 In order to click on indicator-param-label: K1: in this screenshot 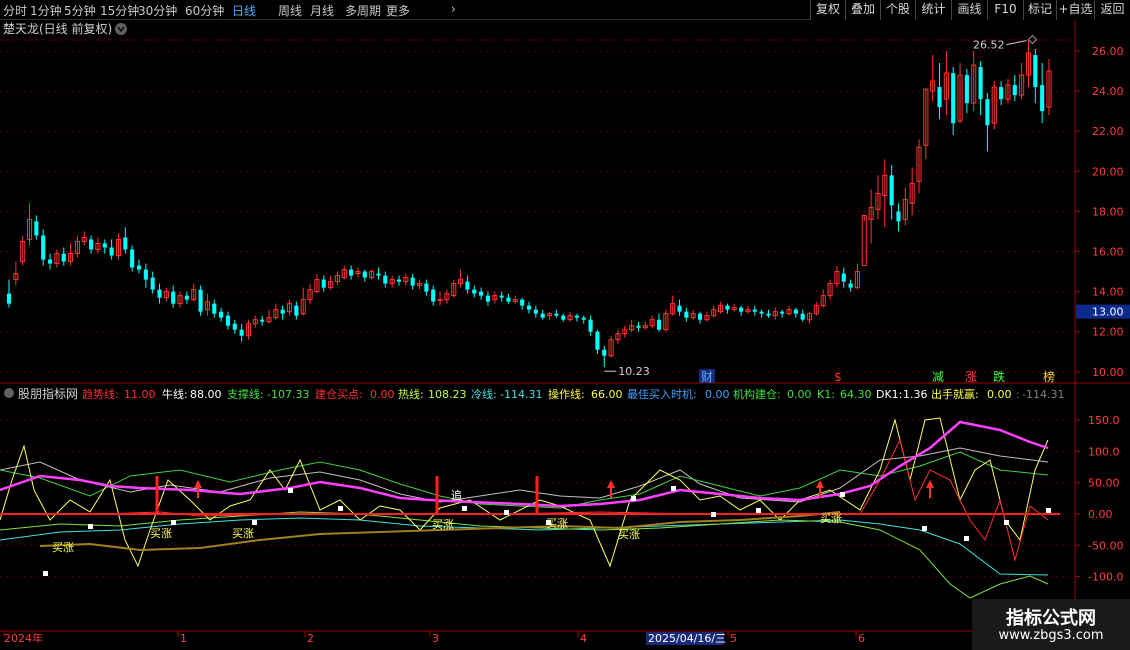, I will do `click(826, 394)`.